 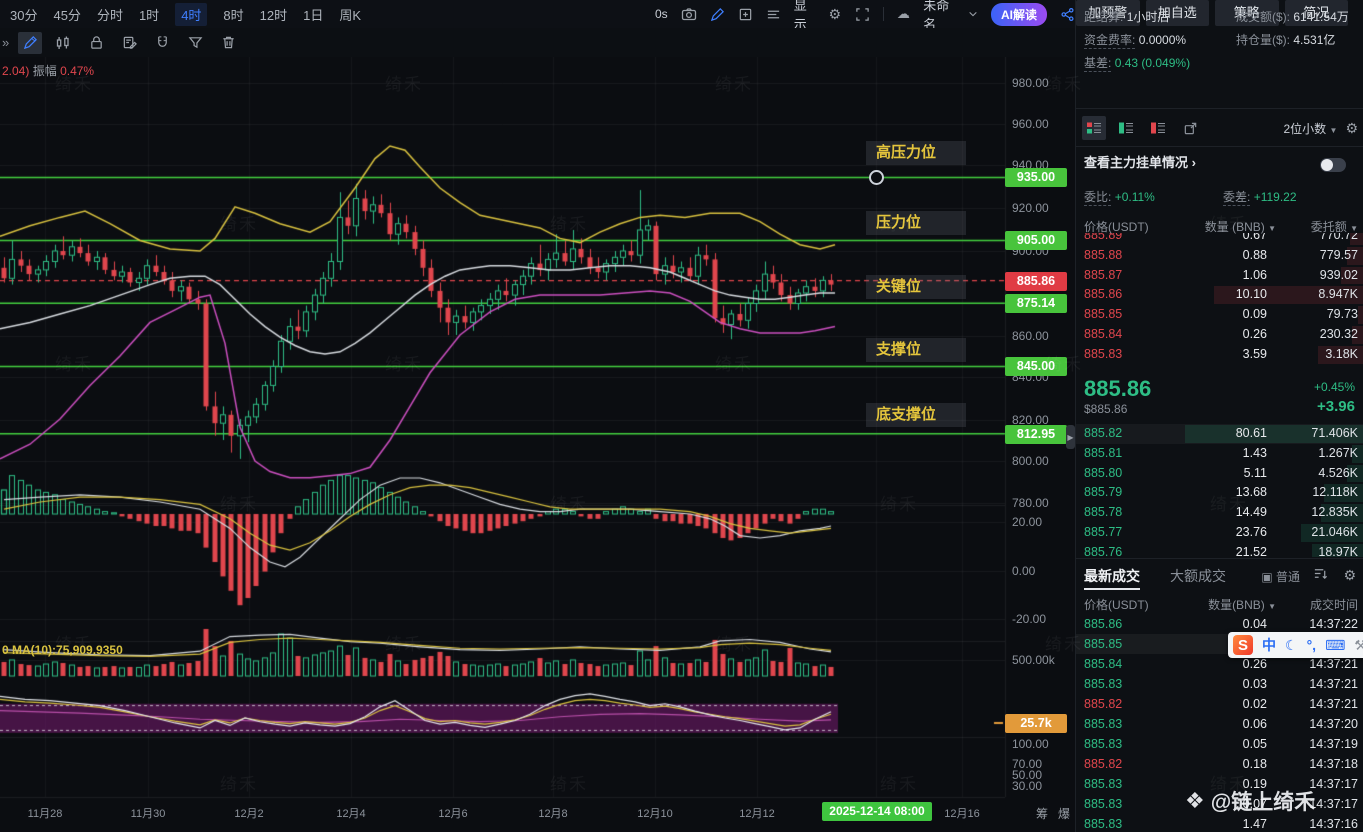 I want to click on add-box-icon, so click(x=745, y=14).